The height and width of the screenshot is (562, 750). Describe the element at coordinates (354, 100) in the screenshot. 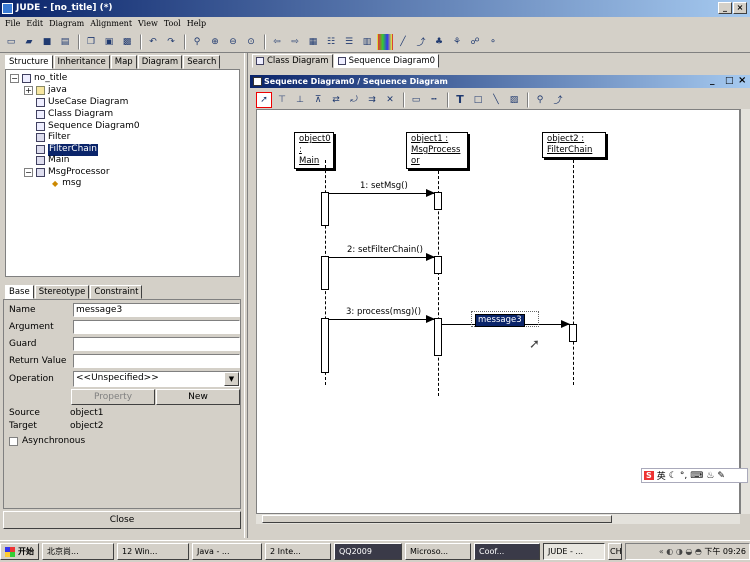

I see `self-message-icon: ⤾` at that location.